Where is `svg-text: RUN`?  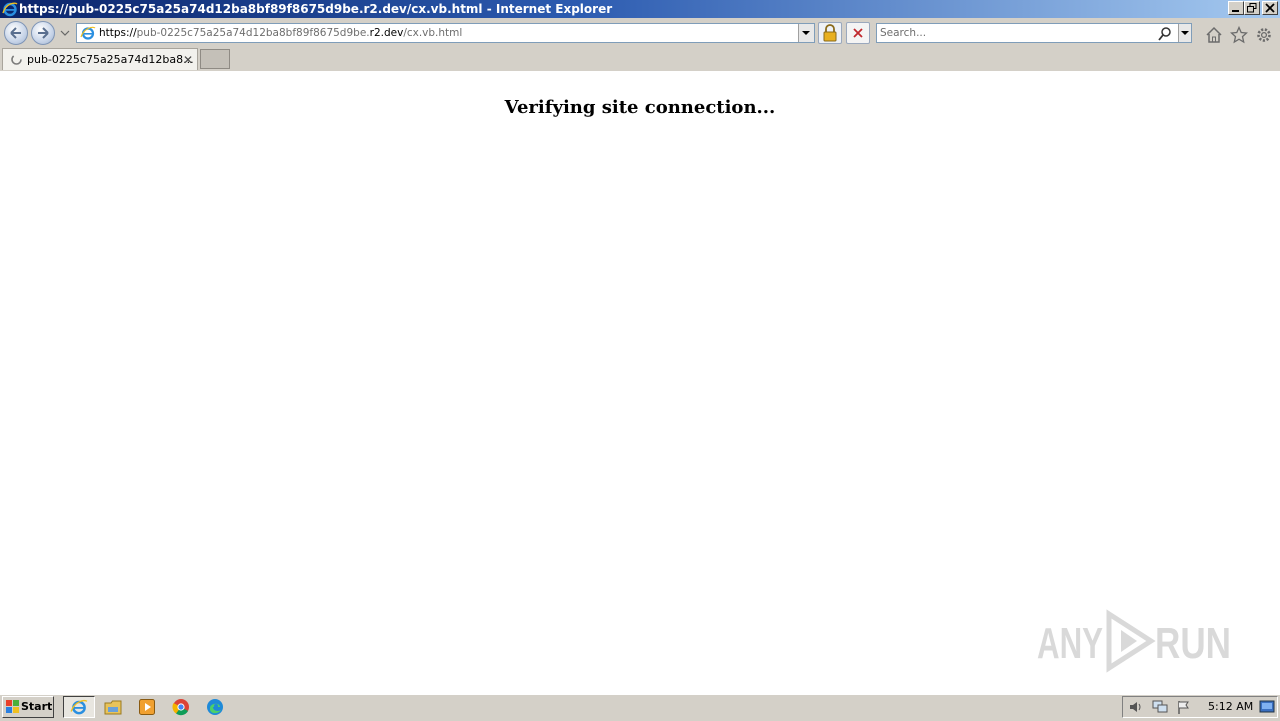
svg-text: RUN is located at coordinates (1193, 643).